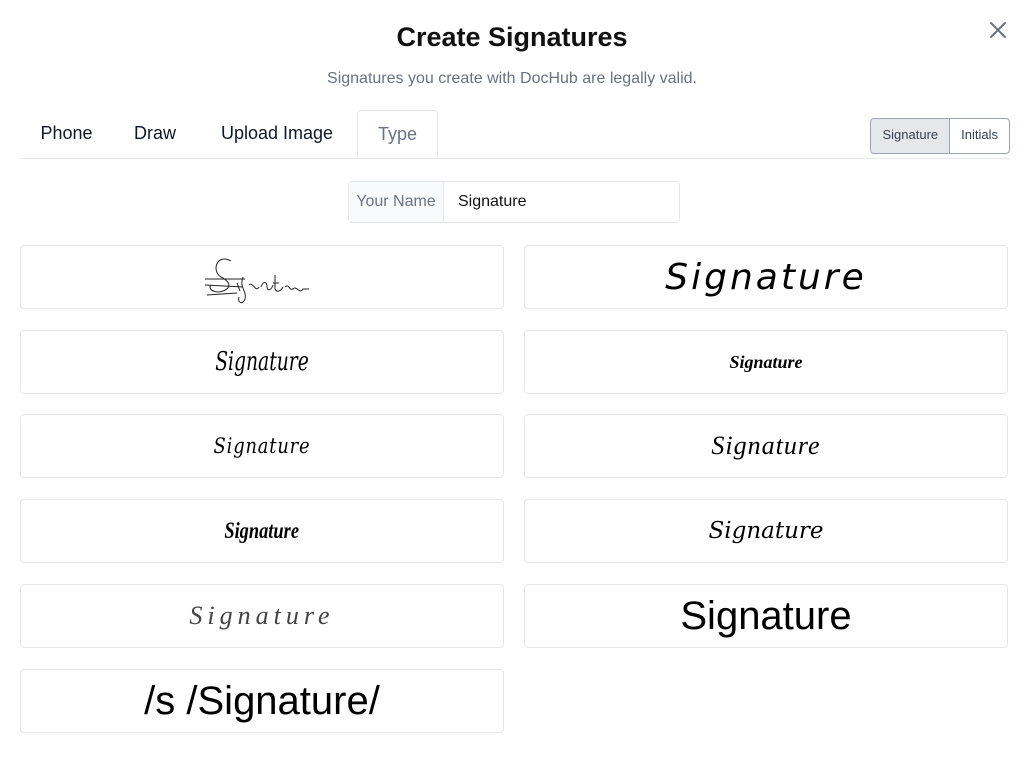 Image resolution: width=1024 pixels, height=762 pixels. I want to click on signature-option-2: Signature, so click(766, 277).